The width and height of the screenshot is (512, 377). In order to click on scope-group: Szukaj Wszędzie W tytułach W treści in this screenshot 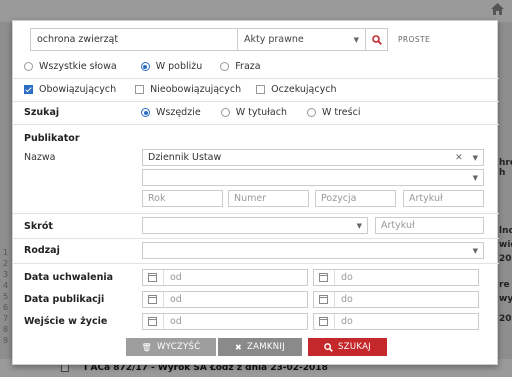, I will do `click(267, 112)`.